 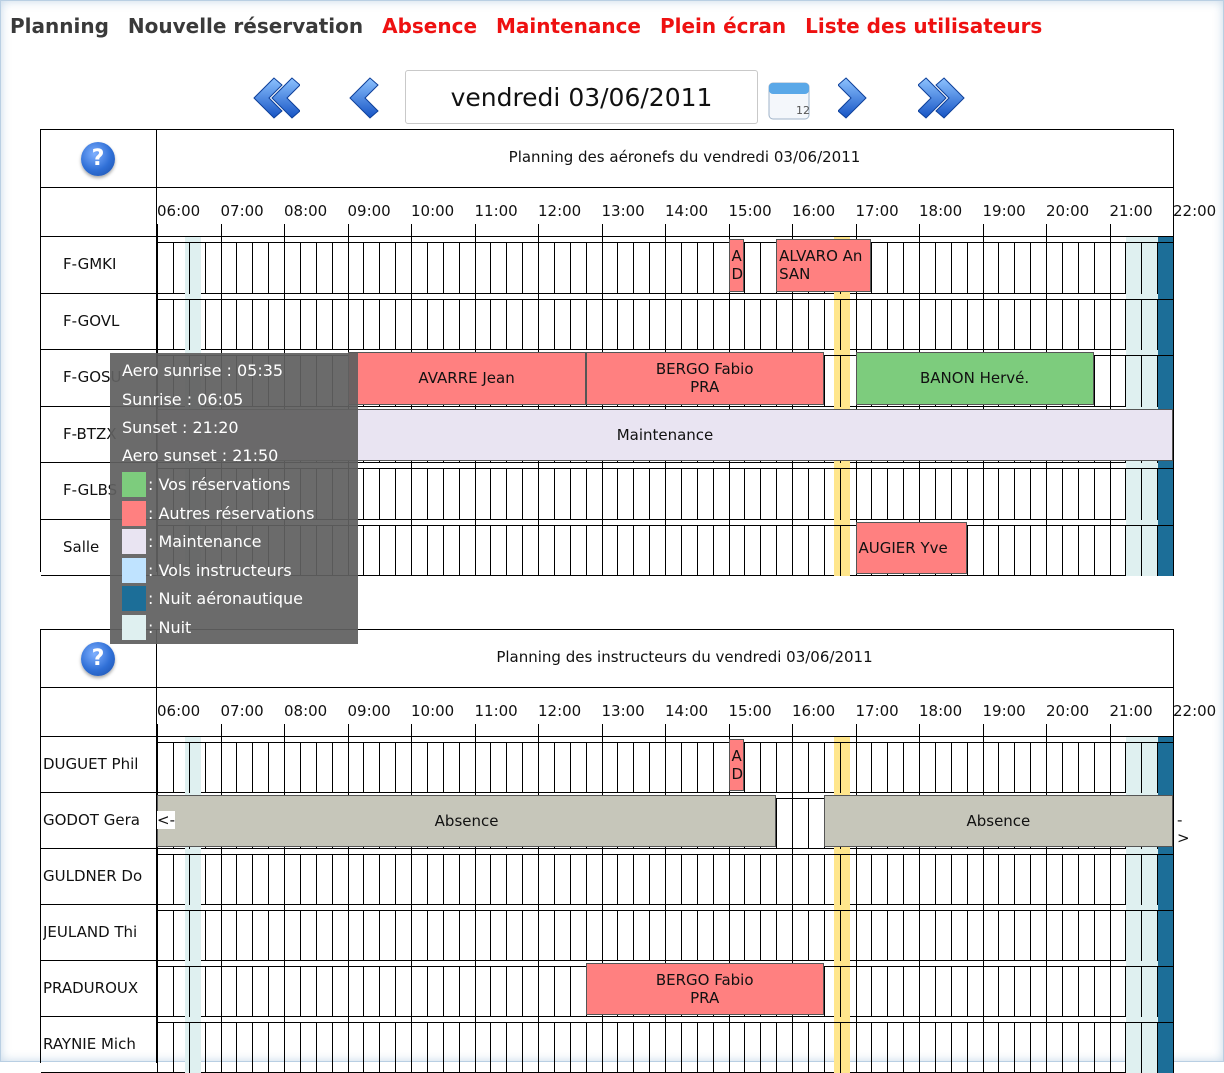 I want to click on reservation-bar: BANON Hervé., so click(x=974, y=378).